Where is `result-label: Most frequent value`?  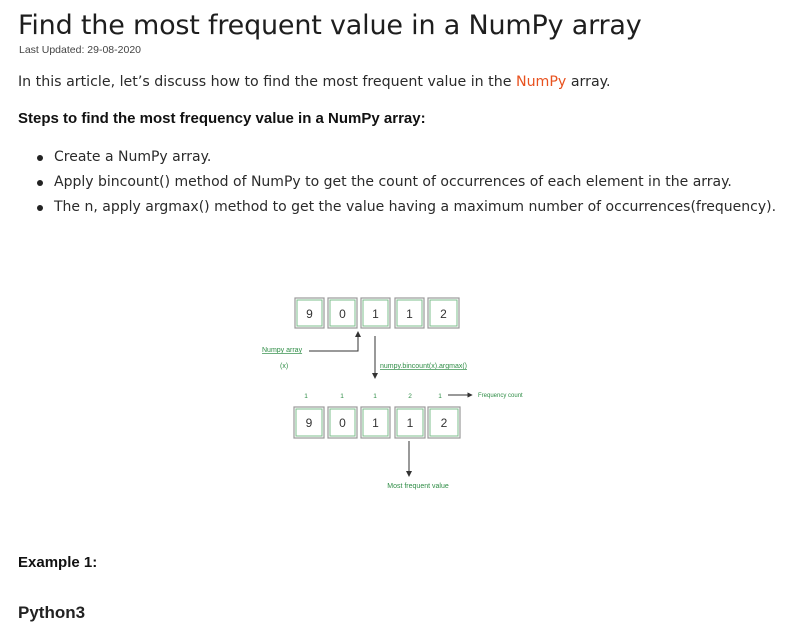 result-label: Most frequent value is located at coordinates (418, 486).